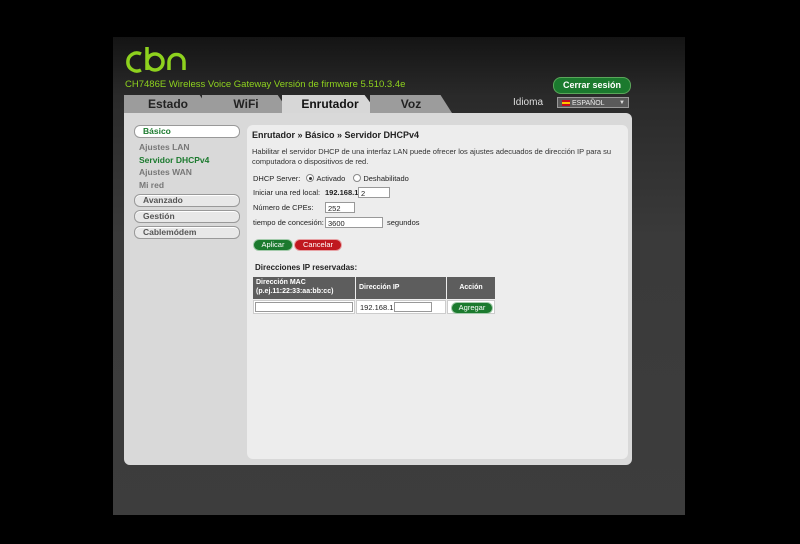  What do you see at coordinates (295, 291) in the screenshot?
I see `column-header-mac-line2: (p.ej.11:22:33:aa:bb:cc)` at bounding box center [295, 291].